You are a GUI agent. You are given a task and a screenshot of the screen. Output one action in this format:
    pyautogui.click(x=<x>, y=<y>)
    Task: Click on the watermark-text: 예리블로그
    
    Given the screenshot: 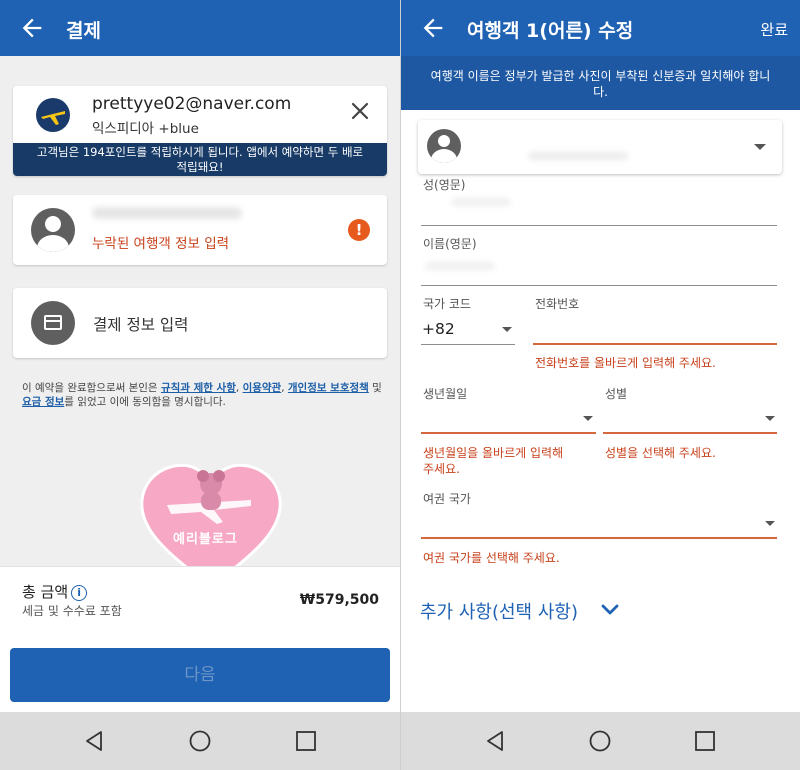 What is the action you would take?
    pyautogui.click(x=205, y=539)
    